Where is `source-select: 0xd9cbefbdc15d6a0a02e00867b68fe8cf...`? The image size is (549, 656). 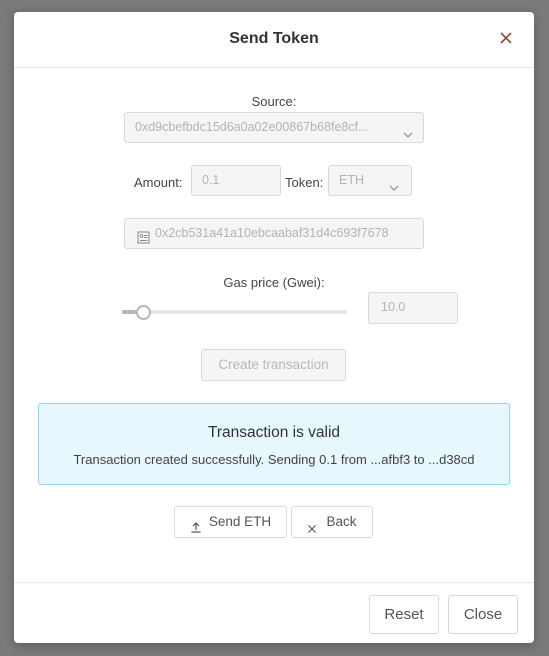
source-select: 0xd9cbefbdc15d6a0a02e00867b68fe8cf... is located at coordinates (274, 127).